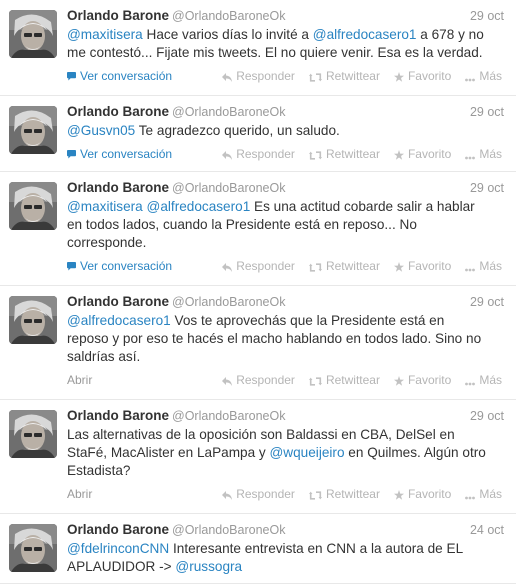 The image size is (516, 584). What do you see at coordinates (208, 566) in the screenshot?
I see `mention-link: @russogra` at bounding box center [208, 566].